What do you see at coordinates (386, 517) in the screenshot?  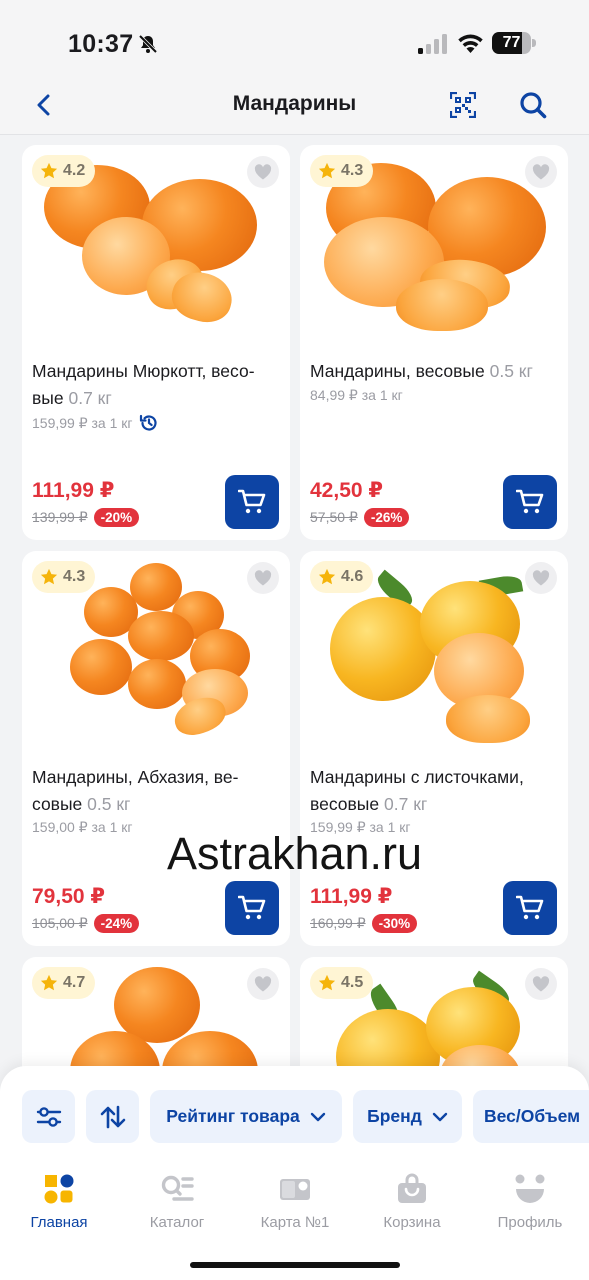 I see `discount-badge: -26%` at bounding box center [386, 517].